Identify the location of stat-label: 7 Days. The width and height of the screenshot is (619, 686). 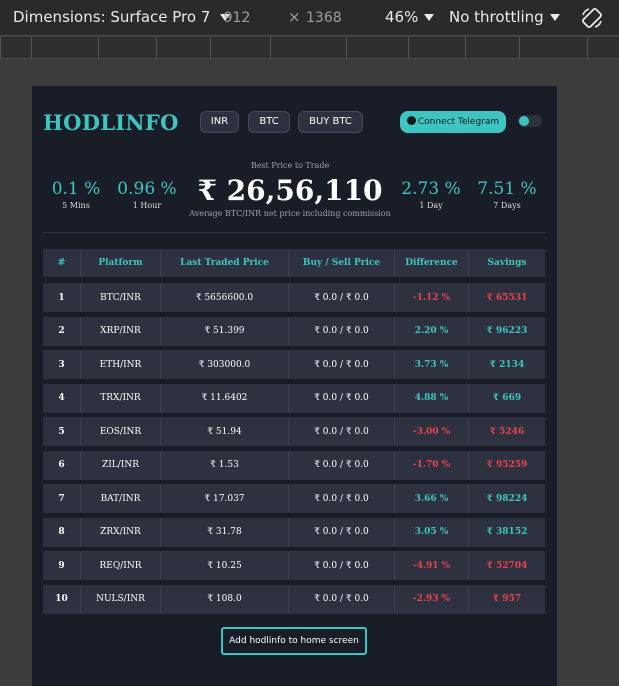
(507, 205).